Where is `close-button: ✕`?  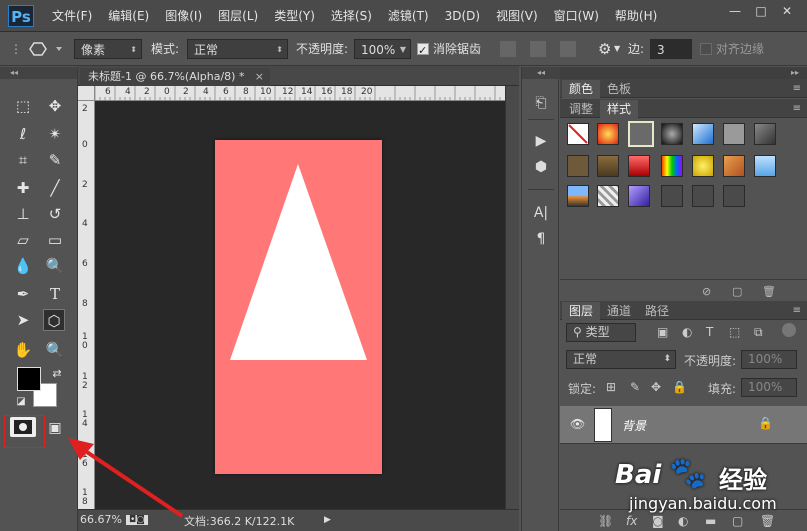
close-button: ✕ is located at coordinates (787, 11).